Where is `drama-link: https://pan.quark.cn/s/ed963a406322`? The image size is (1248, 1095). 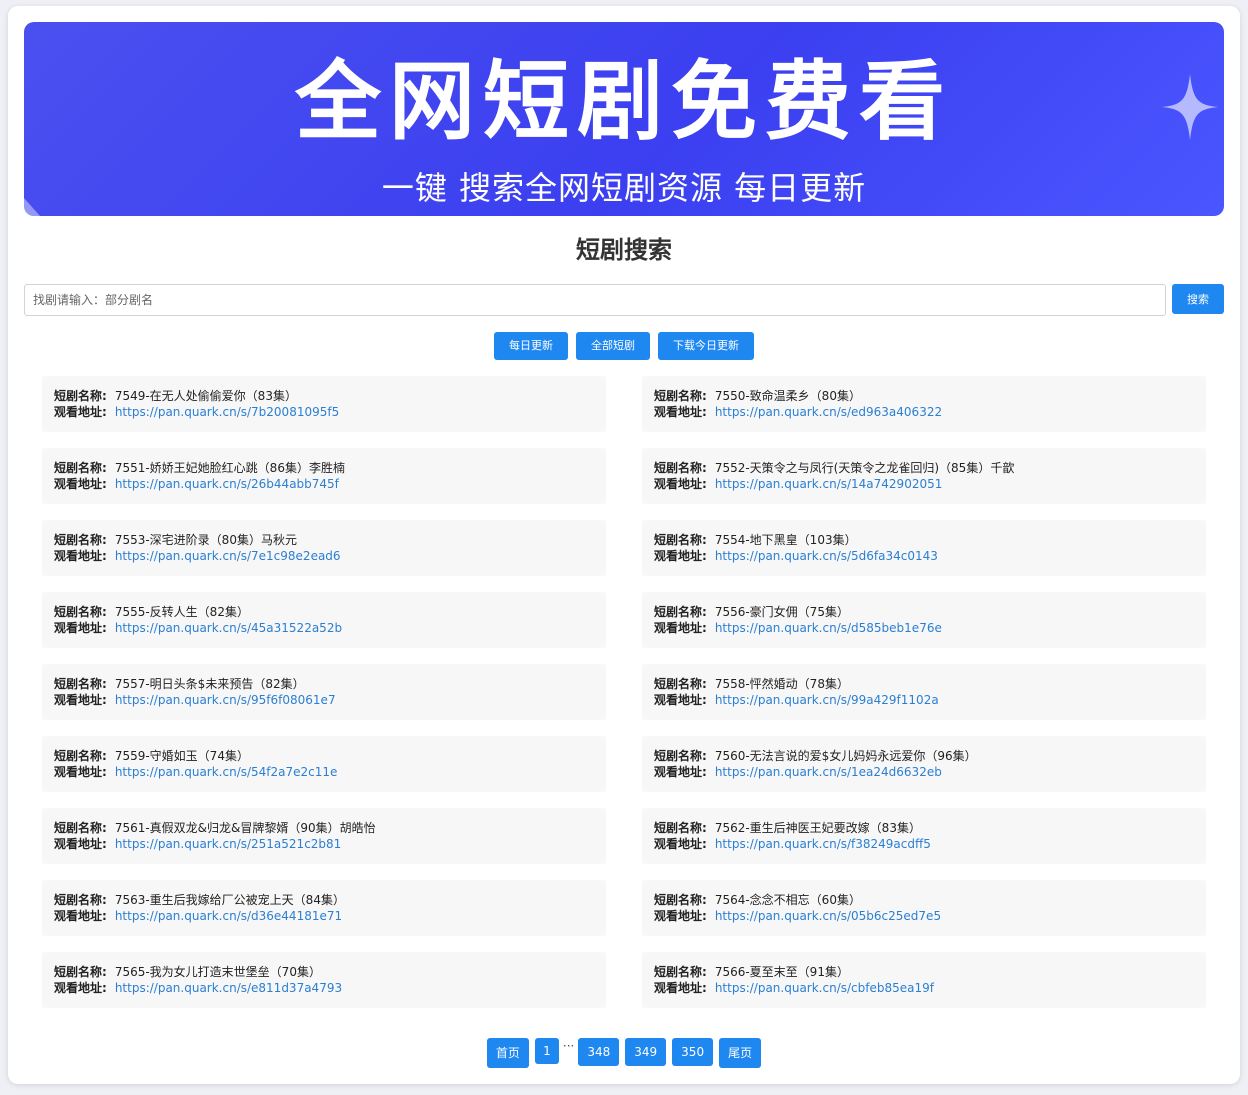
drama-link: https://pan.quark.cn/s/ed963a406322 is located at coordinates (828, 412).